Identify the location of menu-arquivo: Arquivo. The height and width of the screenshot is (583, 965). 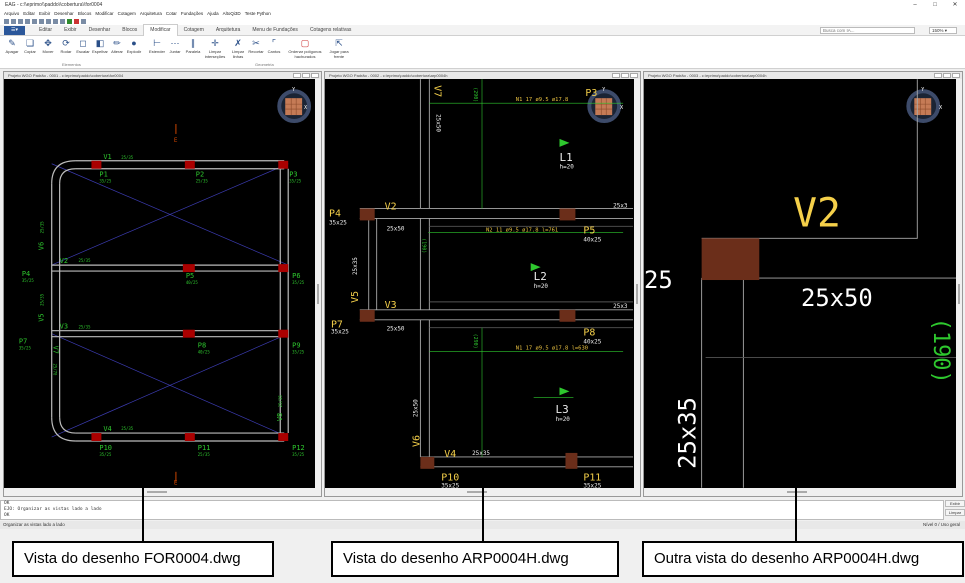
(11, 13).